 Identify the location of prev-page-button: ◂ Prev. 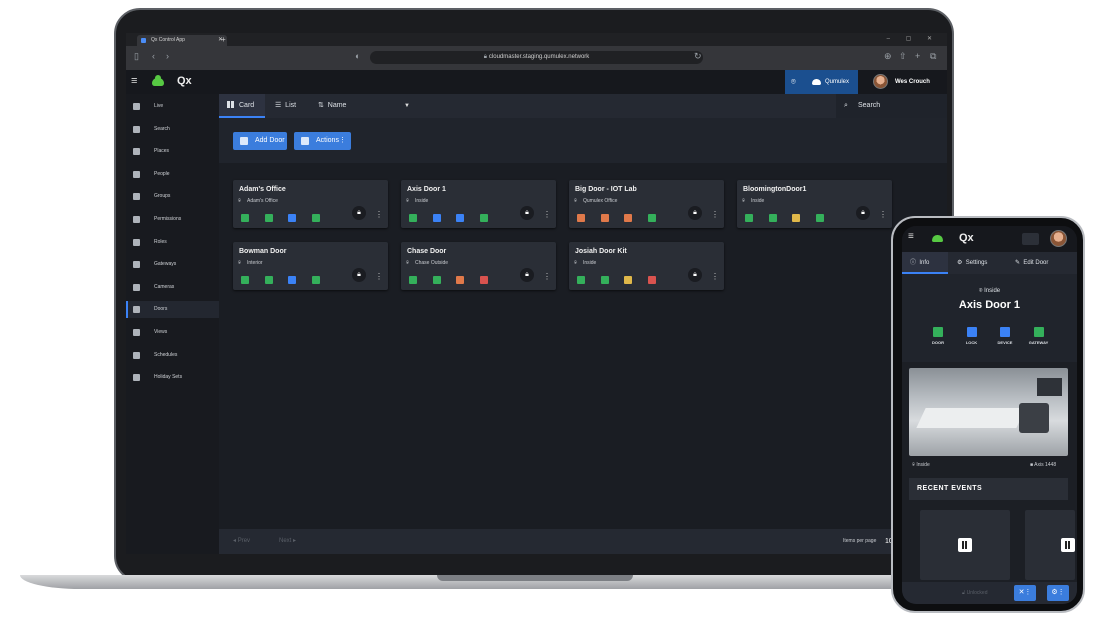
(241, 541).